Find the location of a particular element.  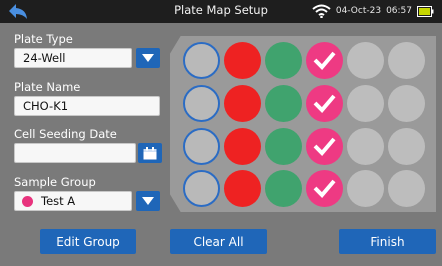

well-a3 is located at coordinates (283, 60).